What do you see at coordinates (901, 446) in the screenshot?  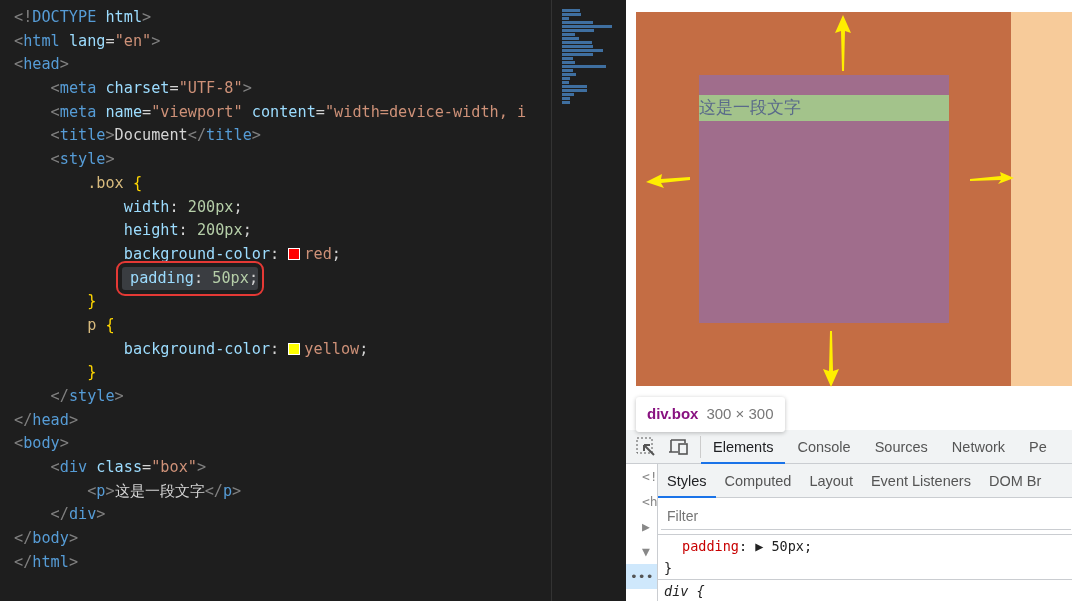 I see `devtools-tab: Sources` at bounding box center [901, 446].